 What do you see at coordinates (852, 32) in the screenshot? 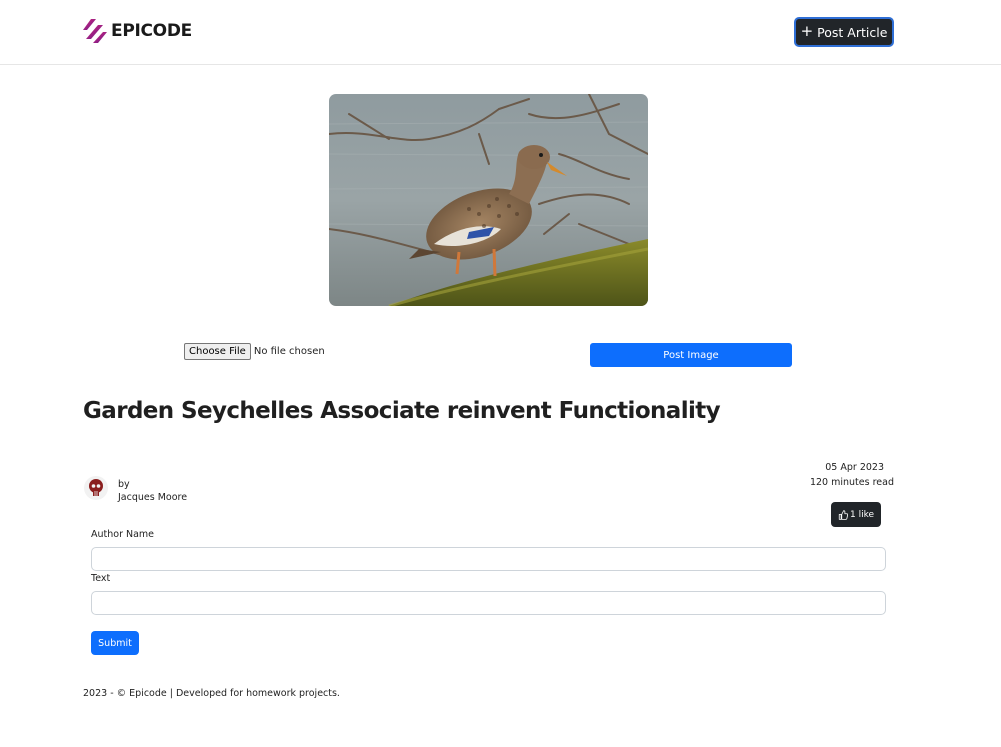
I see `post-article-label: Post Article` at bounding box center [852, 32].